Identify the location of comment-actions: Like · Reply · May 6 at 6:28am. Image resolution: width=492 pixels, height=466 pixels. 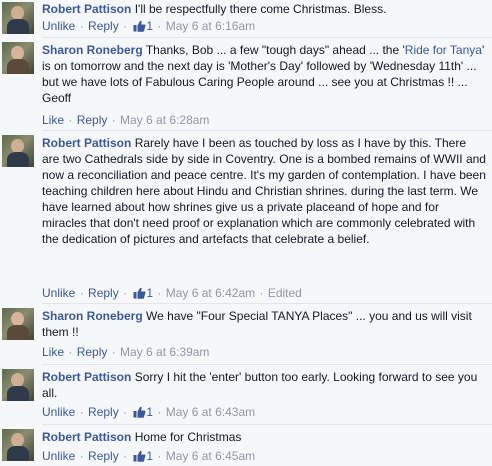
(126, 120).